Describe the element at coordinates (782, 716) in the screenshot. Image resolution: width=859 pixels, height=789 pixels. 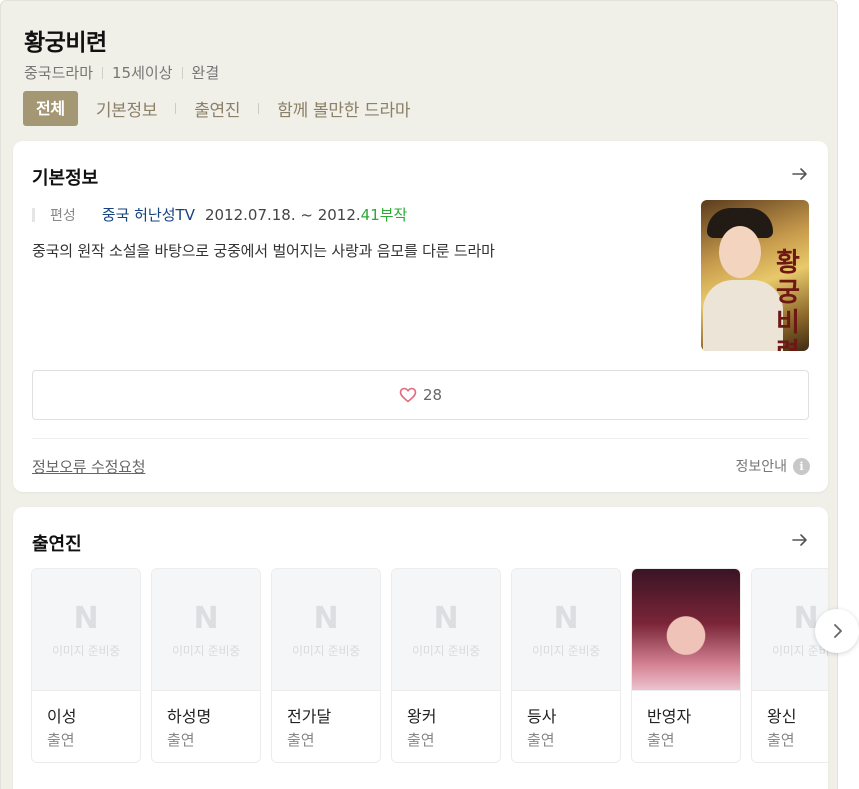
I see `cast-name: 왕신` at that location.